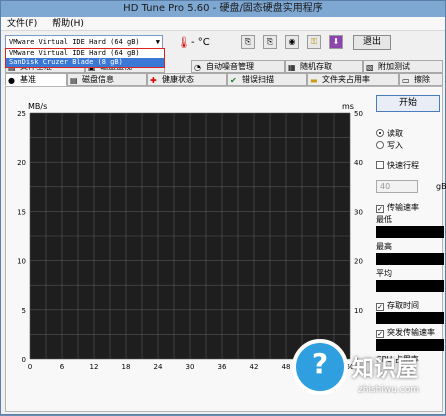  Describe the element at coordinates (292, 42) in the screenshot. I see `camera-icon: ◉` at that location.